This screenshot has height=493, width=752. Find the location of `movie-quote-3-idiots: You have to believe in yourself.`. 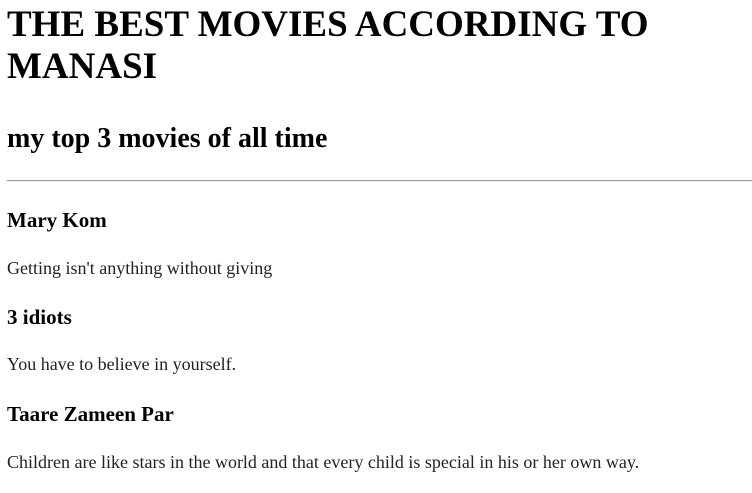

movie-quote-3-idiots: You have to believe in yourself. is located at coordinates (122, 364).